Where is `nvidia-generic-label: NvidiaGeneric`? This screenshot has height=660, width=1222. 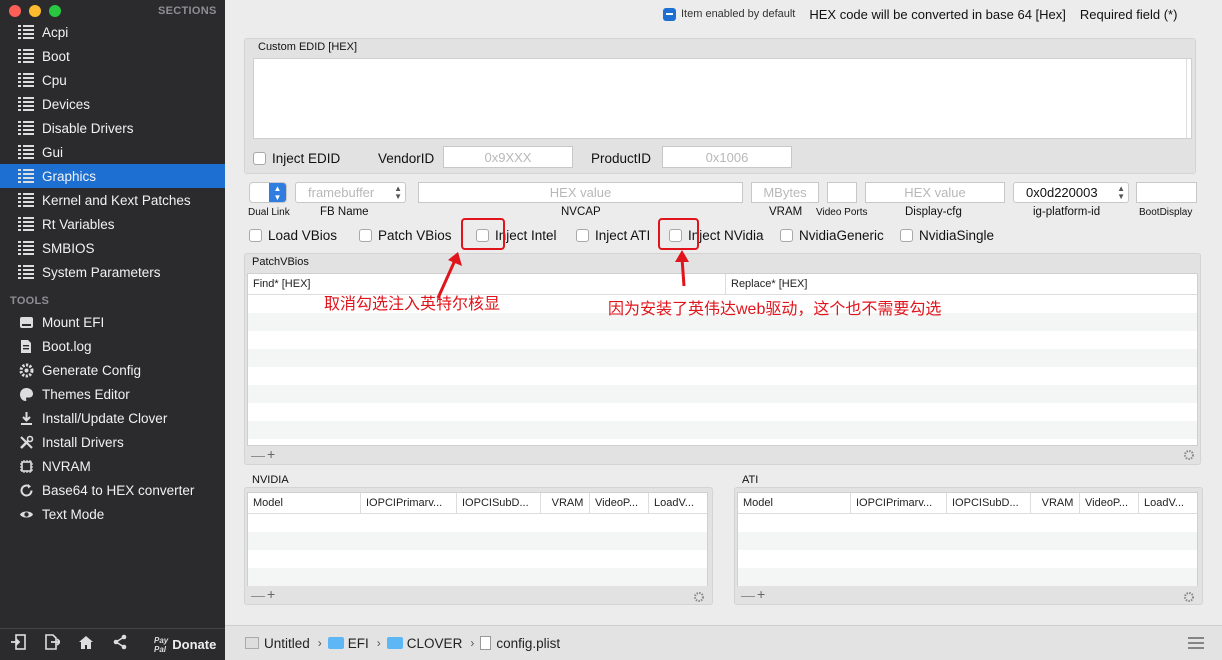
nvidia-generic-label: NvidiaGeneric is located at coordinates (841, 235).